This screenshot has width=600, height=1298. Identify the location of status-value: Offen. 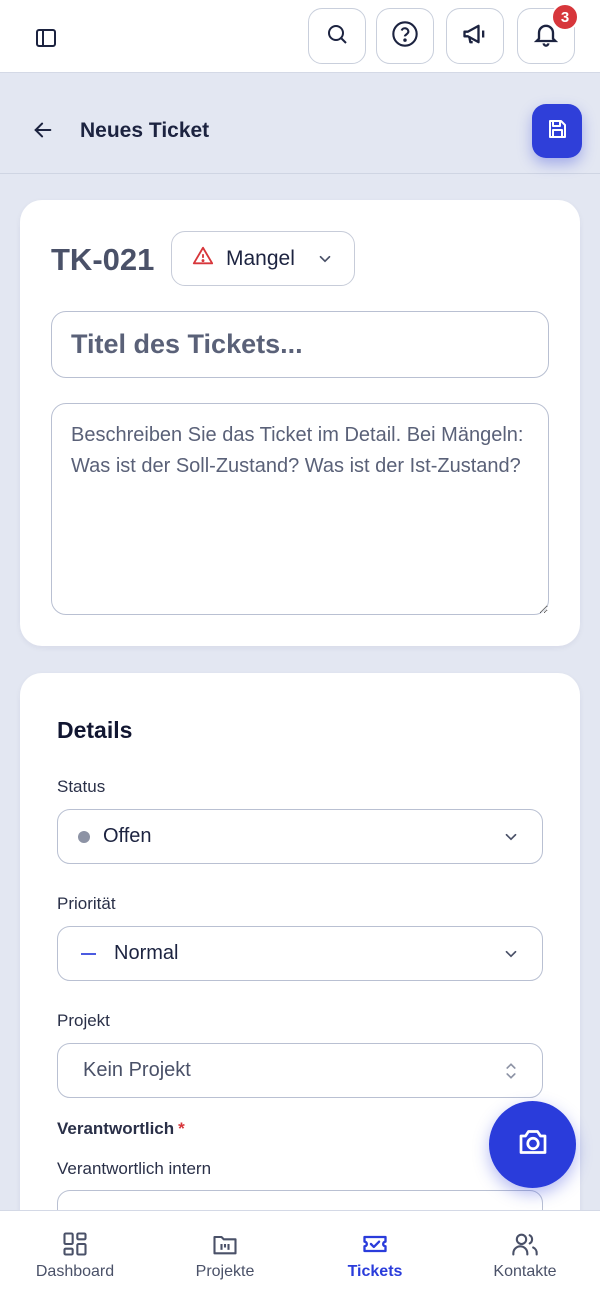
(127, 836).